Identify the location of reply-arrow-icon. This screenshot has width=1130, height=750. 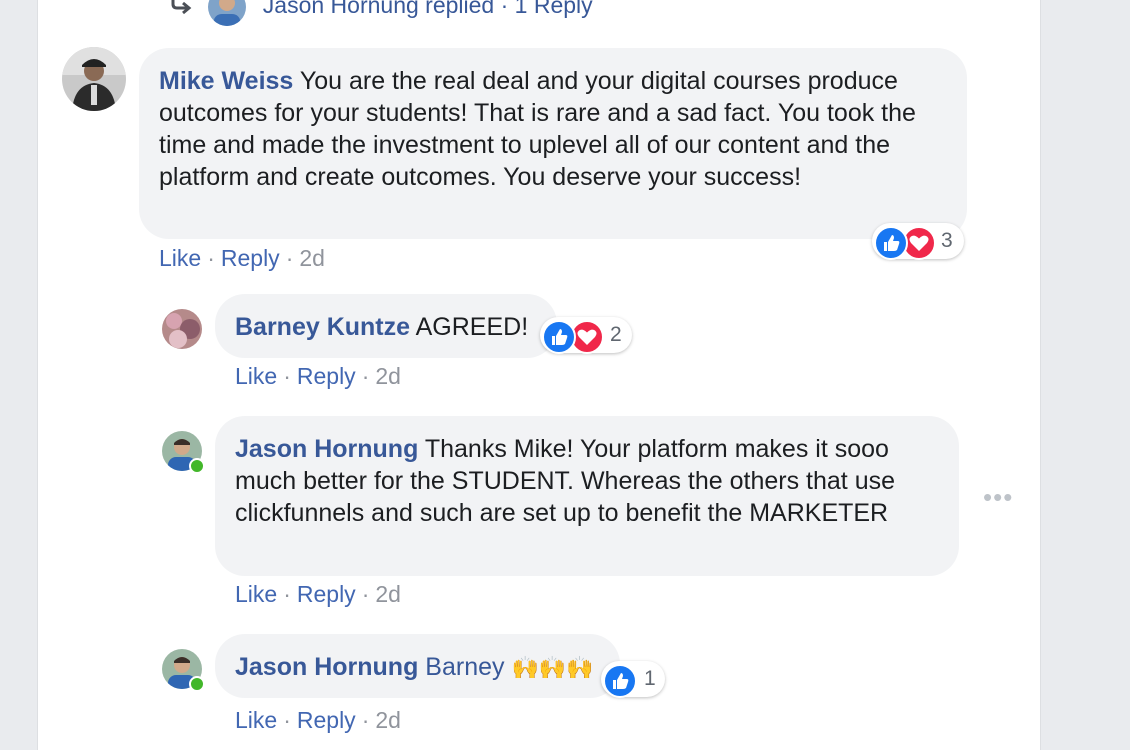
(181, 7).